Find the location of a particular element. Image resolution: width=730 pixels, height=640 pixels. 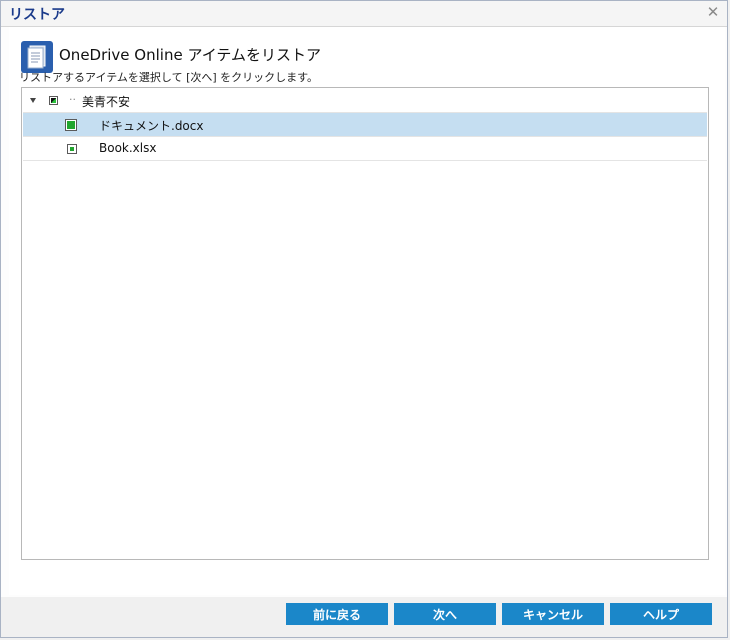

dialog-footer: 前に戻る 次へ キャンセル ヘルプ is located at coordinates (364, 617).